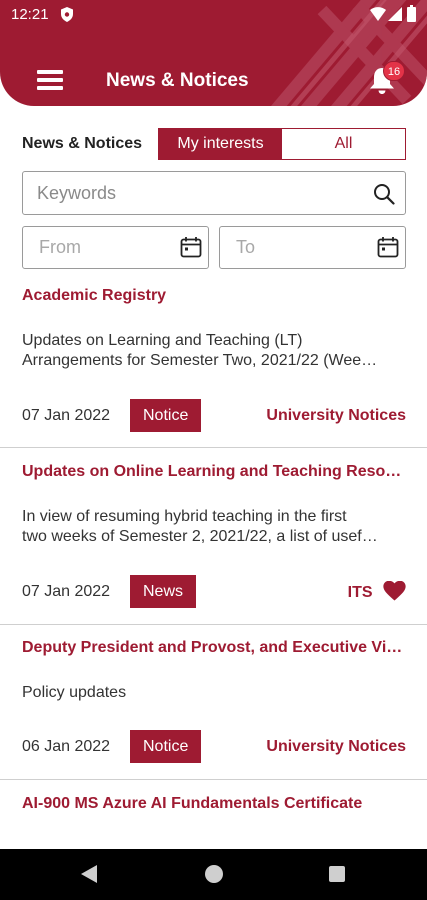 Image resolution: width=427 pixels, height=900 pixels. I want to click on home-circle-icon, so click(214, 874).